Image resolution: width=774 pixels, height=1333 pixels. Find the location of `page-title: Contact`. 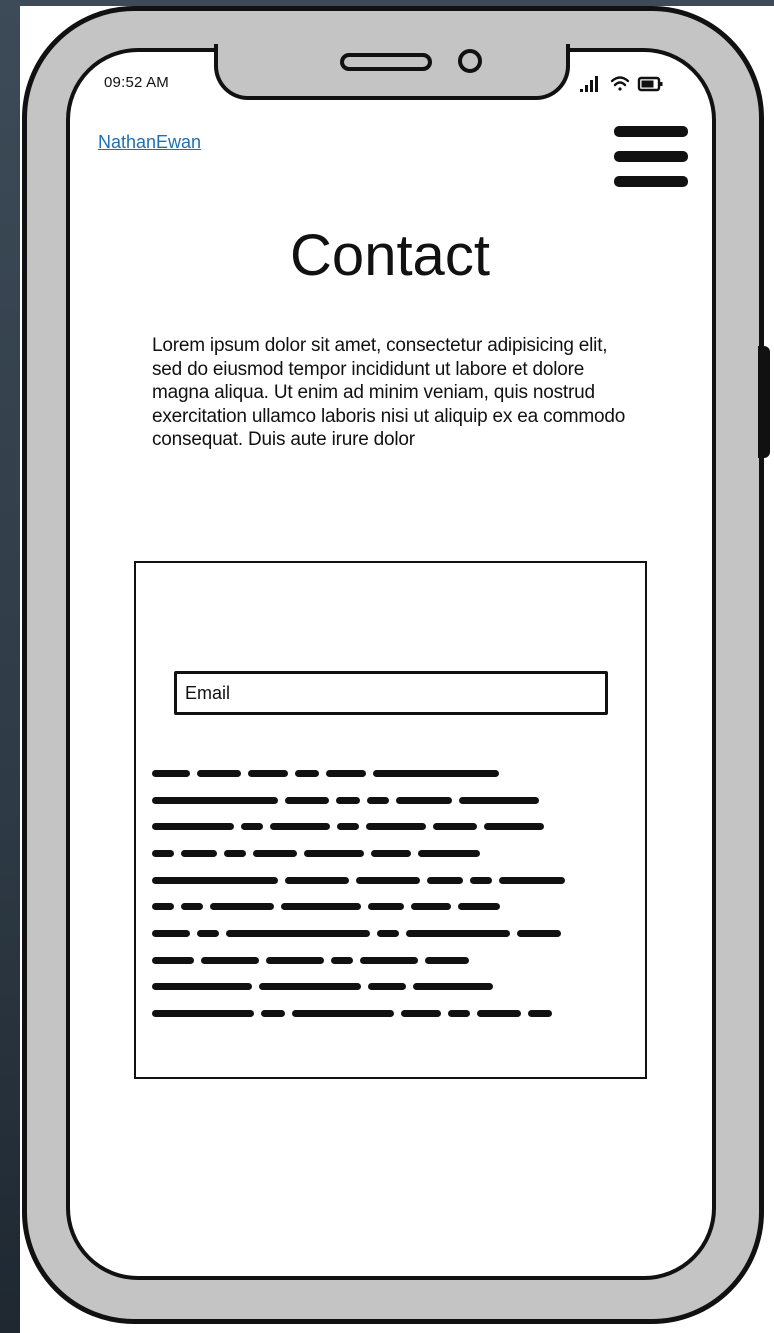

page-title: Contact is located at coordinates (390, 255).